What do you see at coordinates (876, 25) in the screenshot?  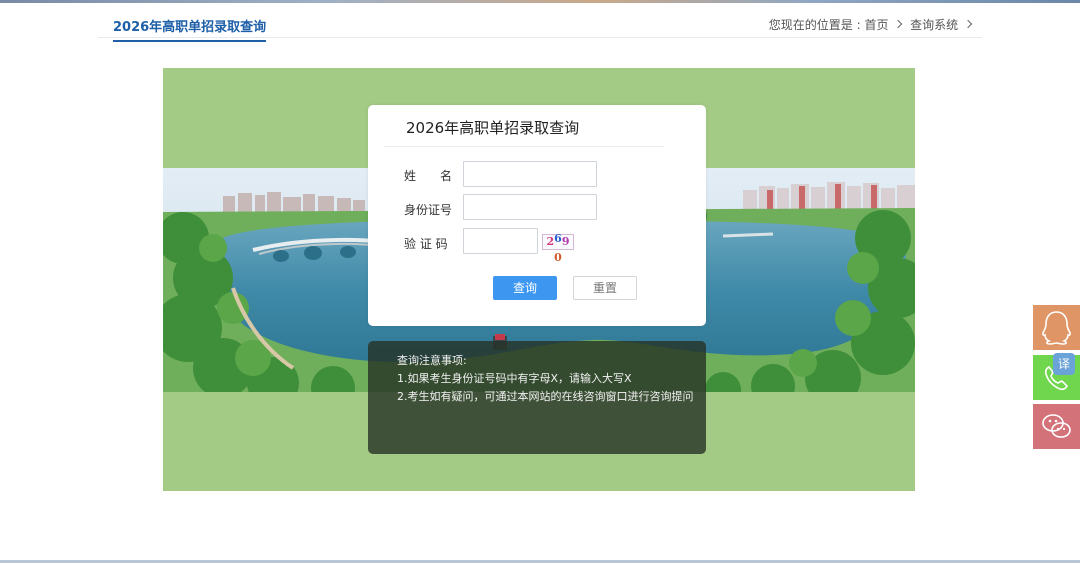 I see `breadcrumb-home-link: 首页` at bounding box center [876, 25].